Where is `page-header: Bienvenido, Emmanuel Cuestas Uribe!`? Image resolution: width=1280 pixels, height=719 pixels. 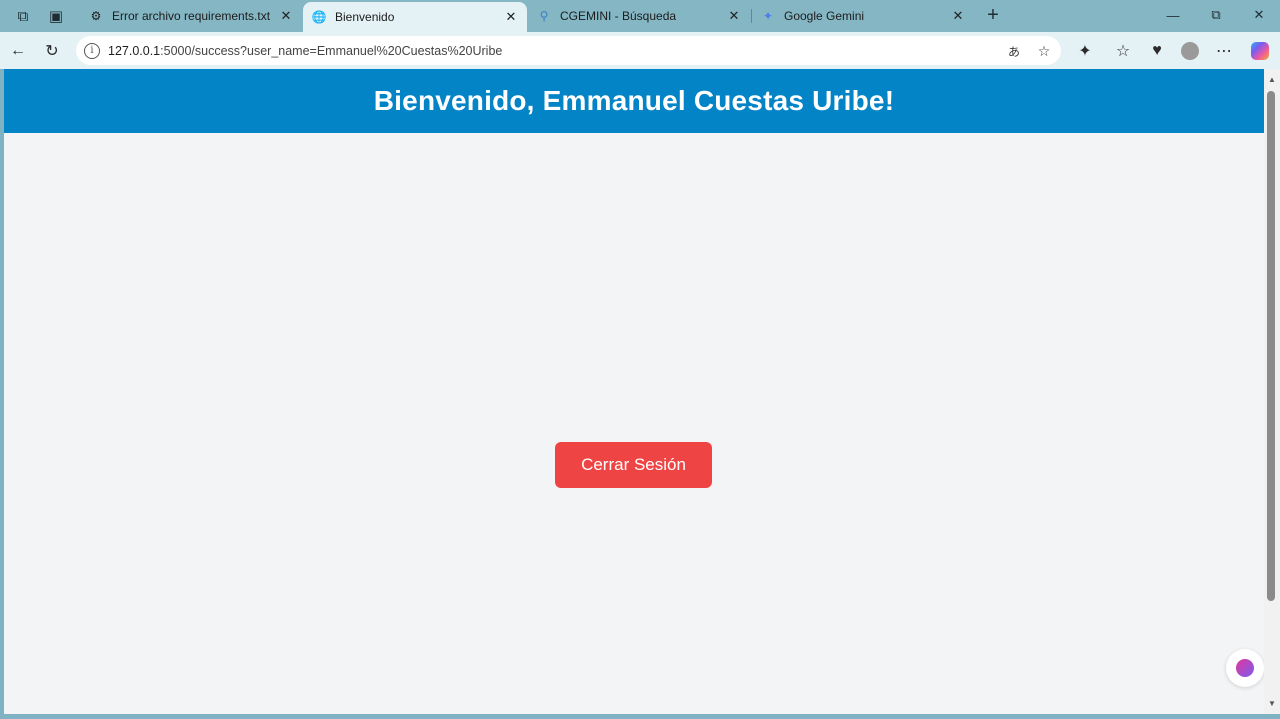 page-header: Bienvenido, Emmanuel Cuestas Uribe! is located at coordinates (634, 101).